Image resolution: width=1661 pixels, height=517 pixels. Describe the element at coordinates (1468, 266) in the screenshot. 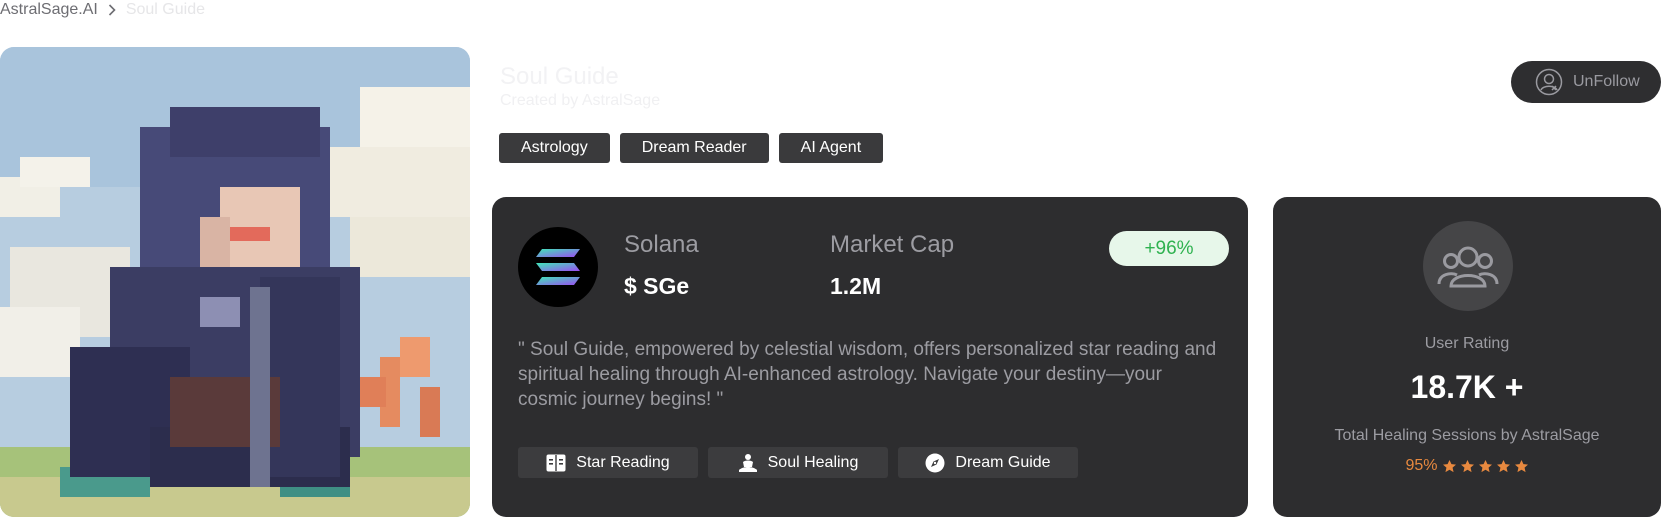

I see `users-icon` at that location.